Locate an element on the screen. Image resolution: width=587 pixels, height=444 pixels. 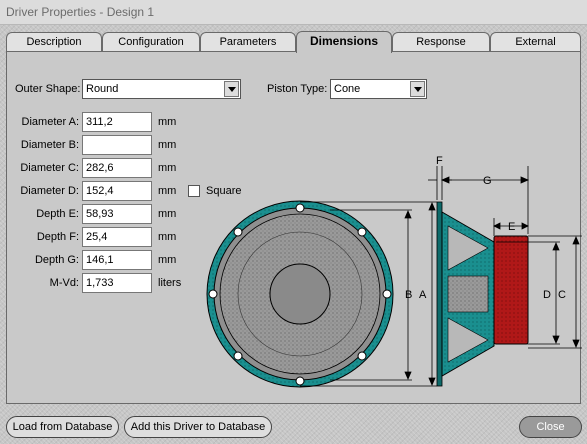
depth-g-unit: mm is located at coordinates (167, 260).